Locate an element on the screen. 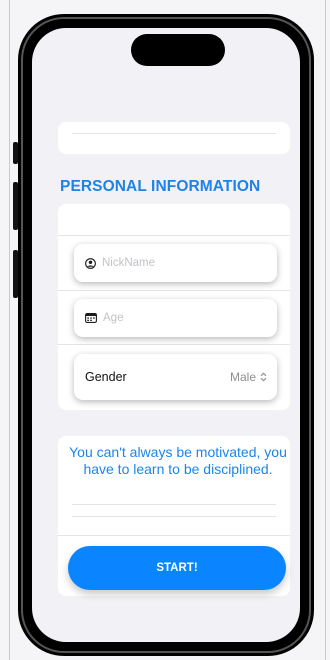 The width and height of the screenshot is (330, 660). gender-picker: Gender Male is located at coordinates (175, 377).